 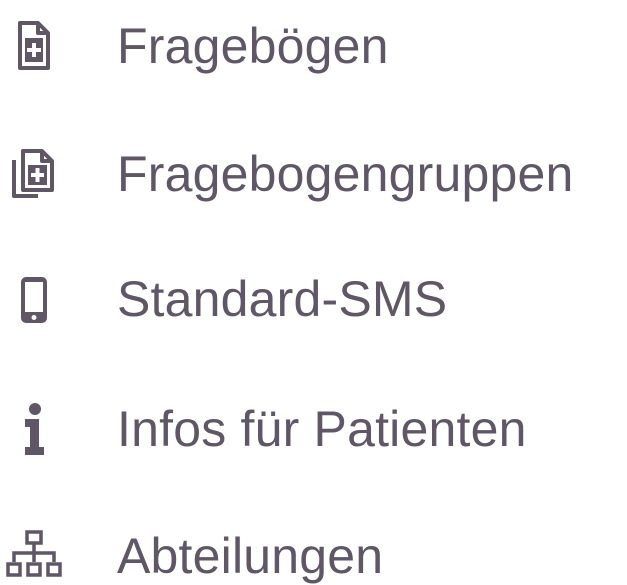 I want to click on menu-item-abteilungen: Abteilungen, so click(x=313, y=547).